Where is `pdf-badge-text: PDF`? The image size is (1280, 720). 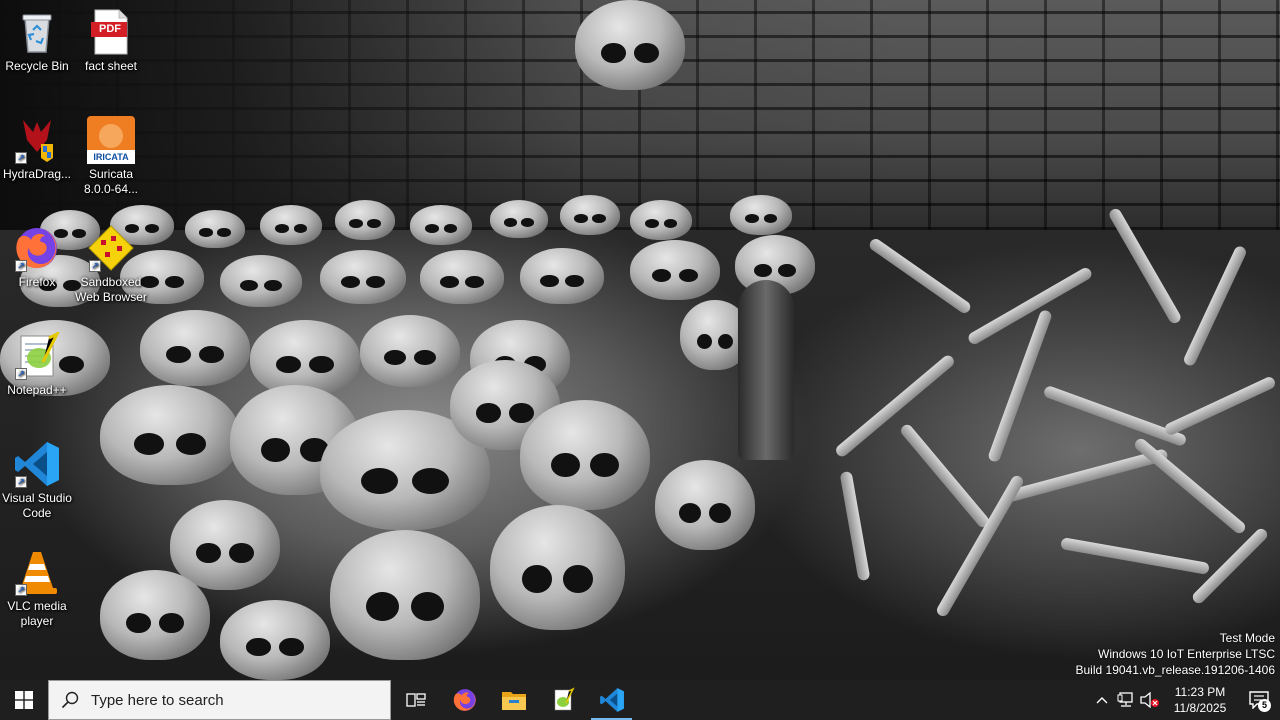
pdf-badge-text: PDF is located at coordinates (110, 29).